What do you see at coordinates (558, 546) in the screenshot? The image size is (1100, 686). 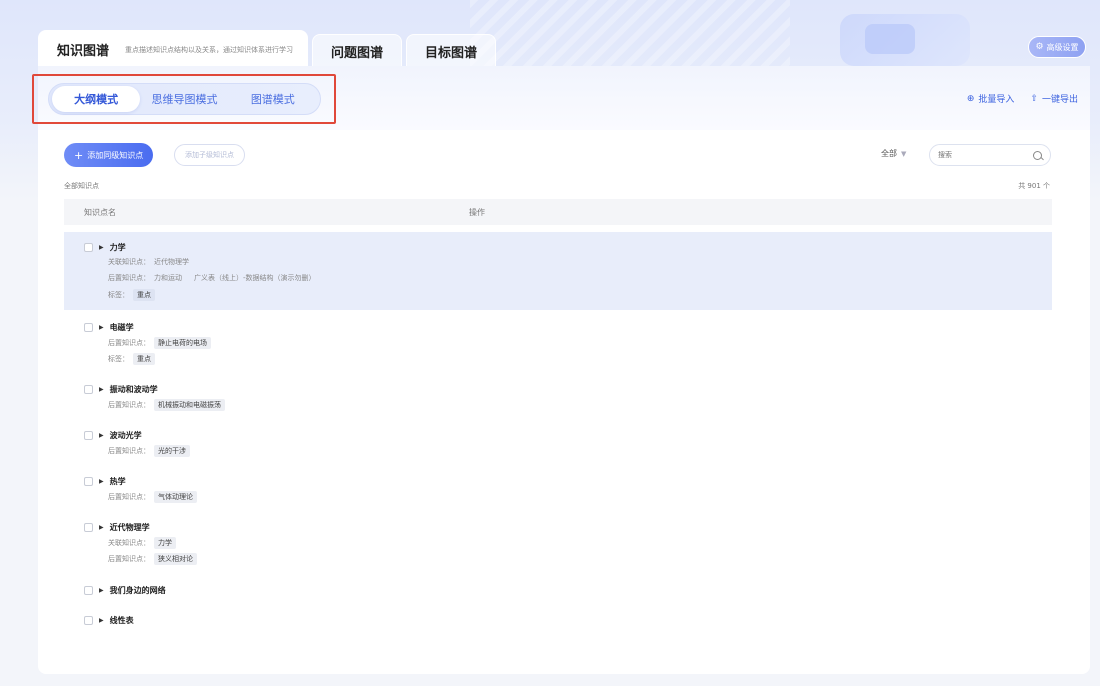 I see `table-row: ▶ 近代物理学 关联知识点： 力学 后置知识点： 狭义相对论` at bounding box center [558, 546].